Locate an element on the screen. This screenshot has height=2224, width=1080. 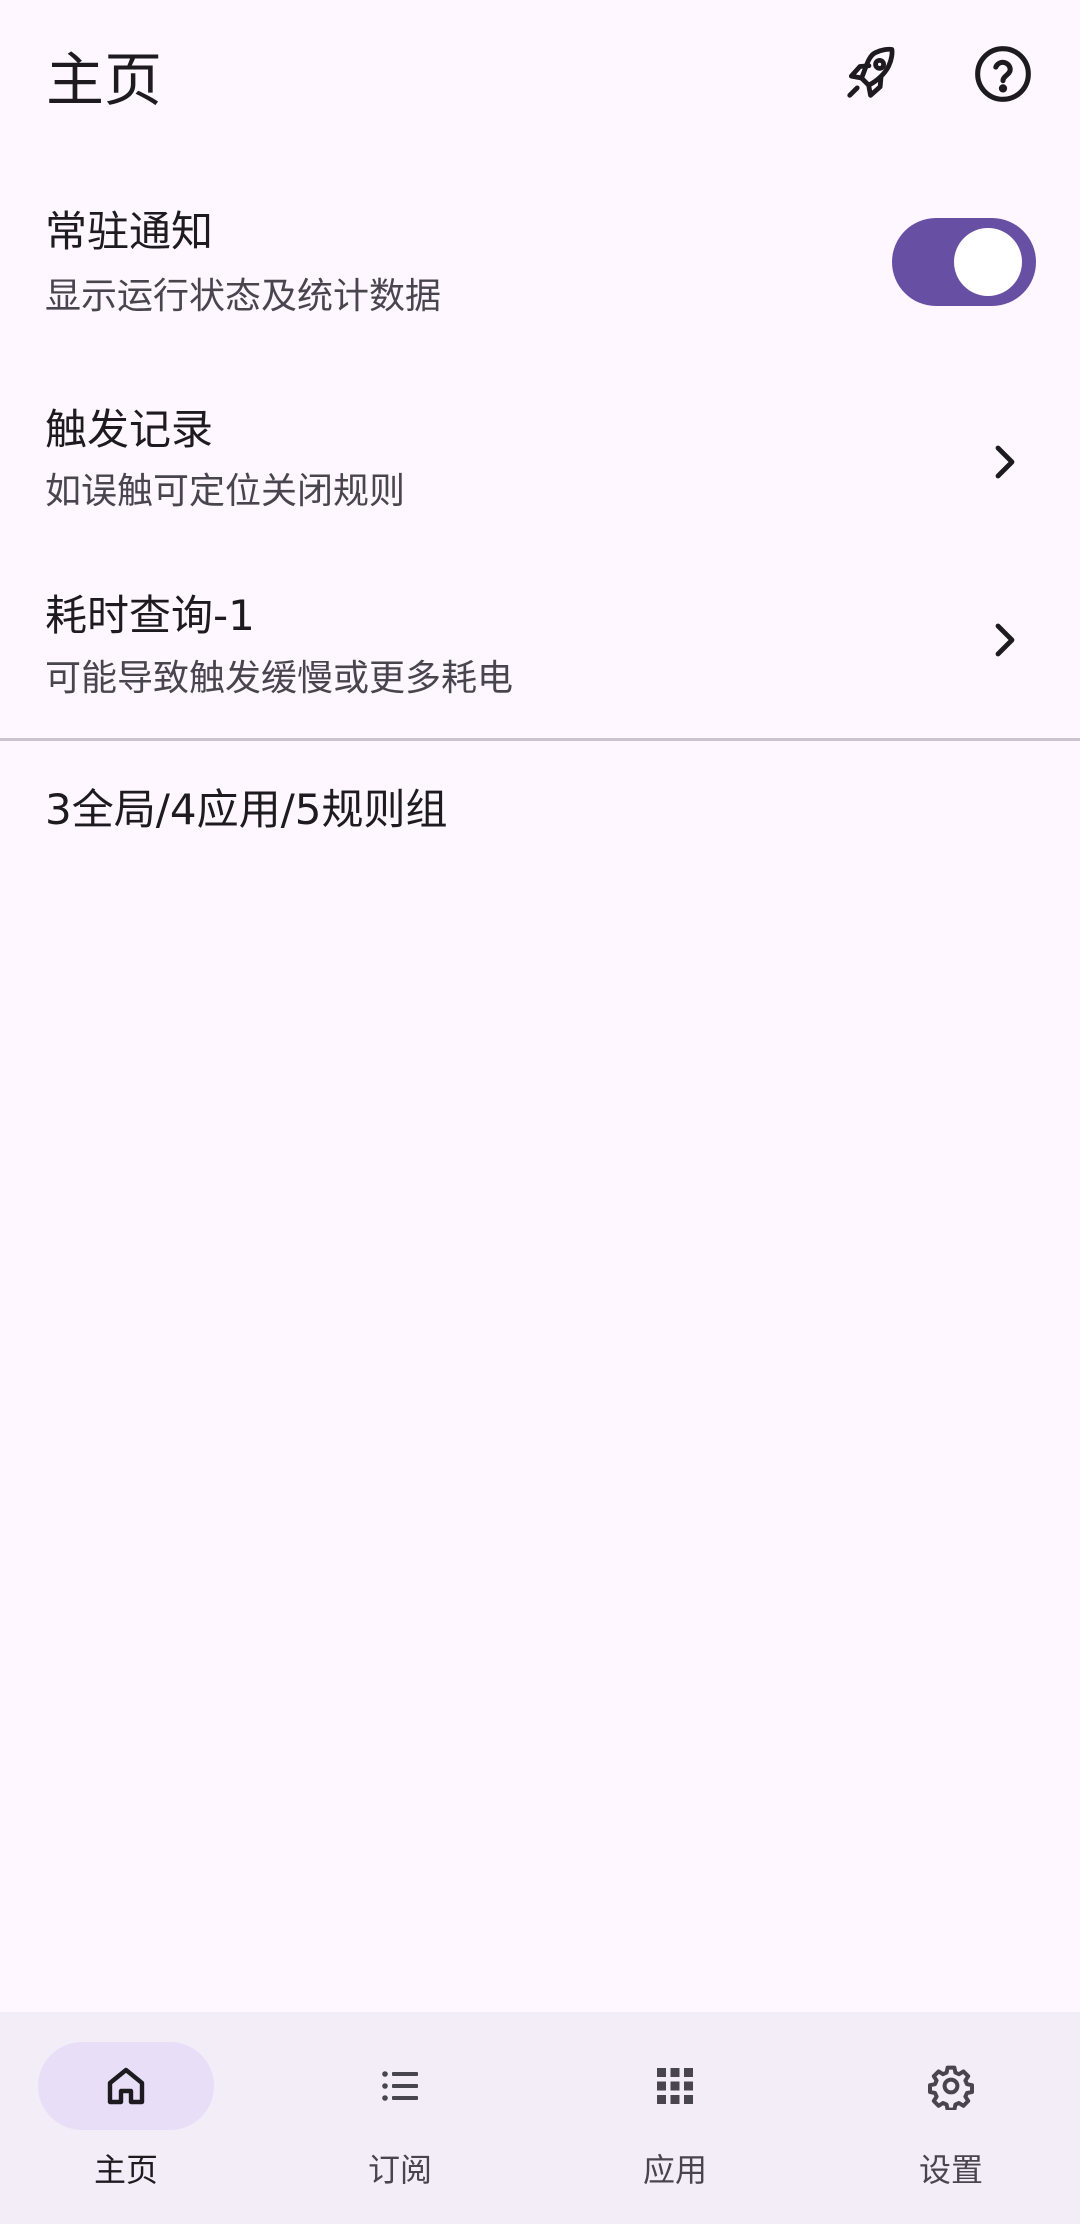
persistent-notification-description: 显示运行状态及统计数据 is located at coordinates (243, 296).